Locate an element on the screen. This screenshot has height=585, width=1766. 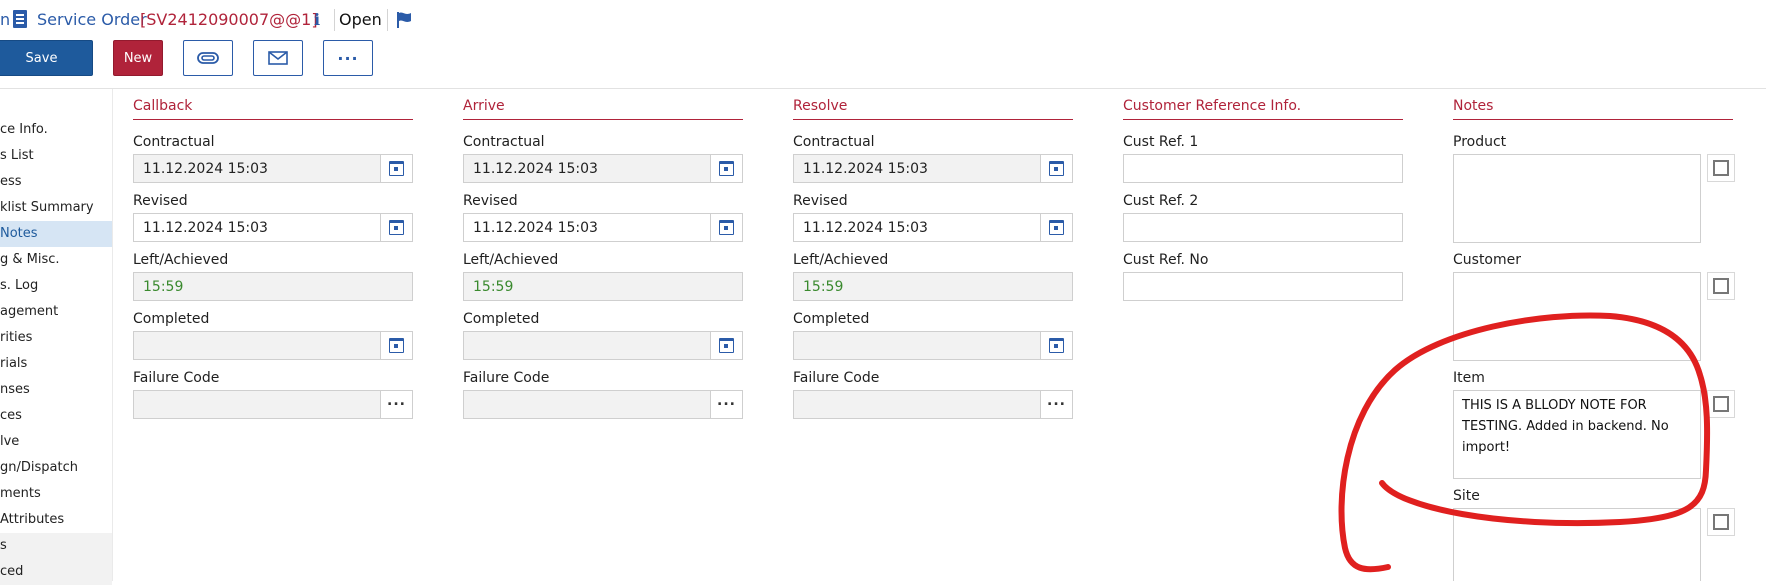
resolve-left-field: 15:59 is located at coordinates (933, 286).